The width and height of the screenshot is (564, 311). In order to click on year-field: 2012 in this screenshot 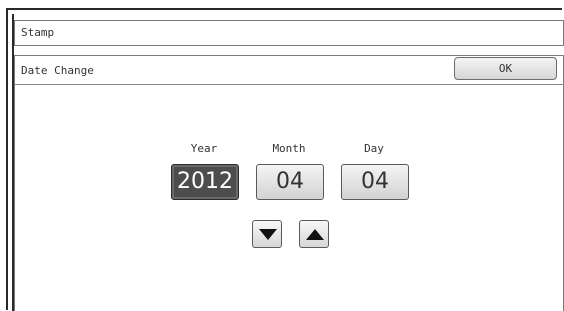, I will do `click(205, 182)`.